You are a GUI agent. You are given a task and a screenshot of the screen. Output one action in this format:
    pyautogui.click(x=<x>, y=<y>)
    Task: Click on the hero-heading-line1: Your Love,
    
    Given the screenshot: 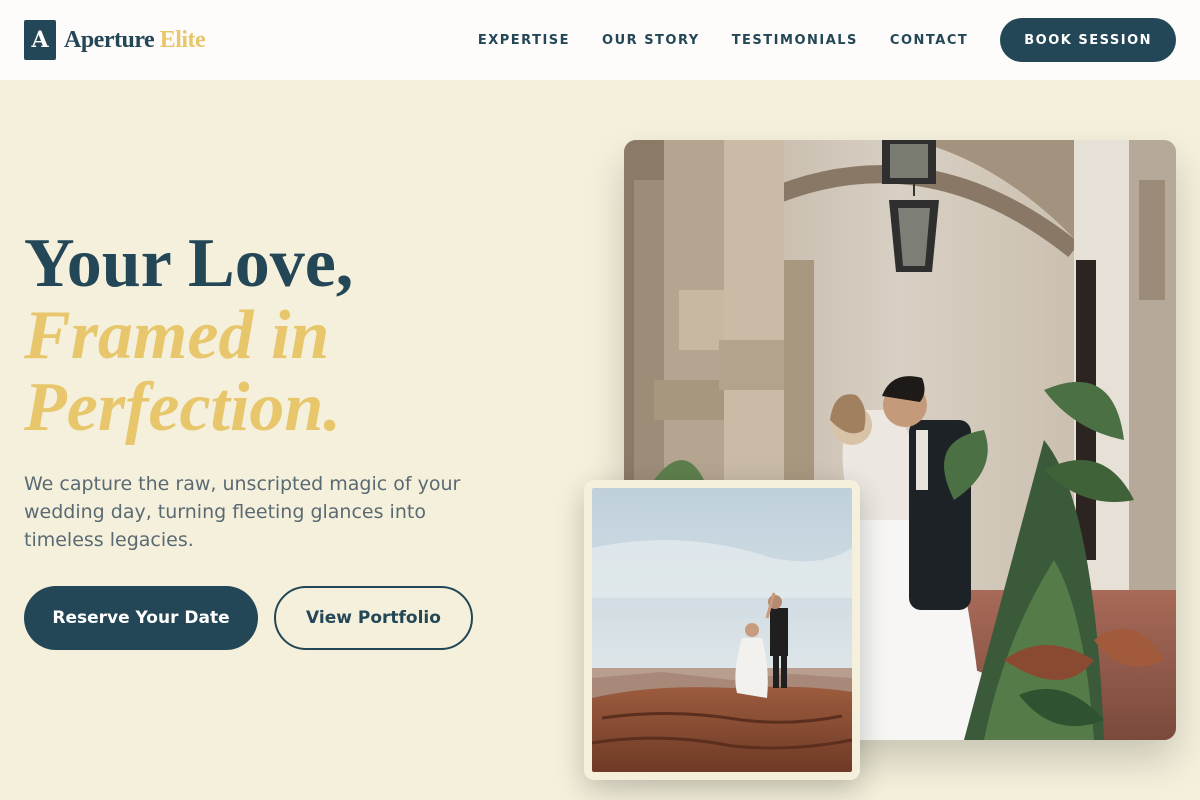 What is the action you would take?
    pyautogui.click(x=189, y=263)
    